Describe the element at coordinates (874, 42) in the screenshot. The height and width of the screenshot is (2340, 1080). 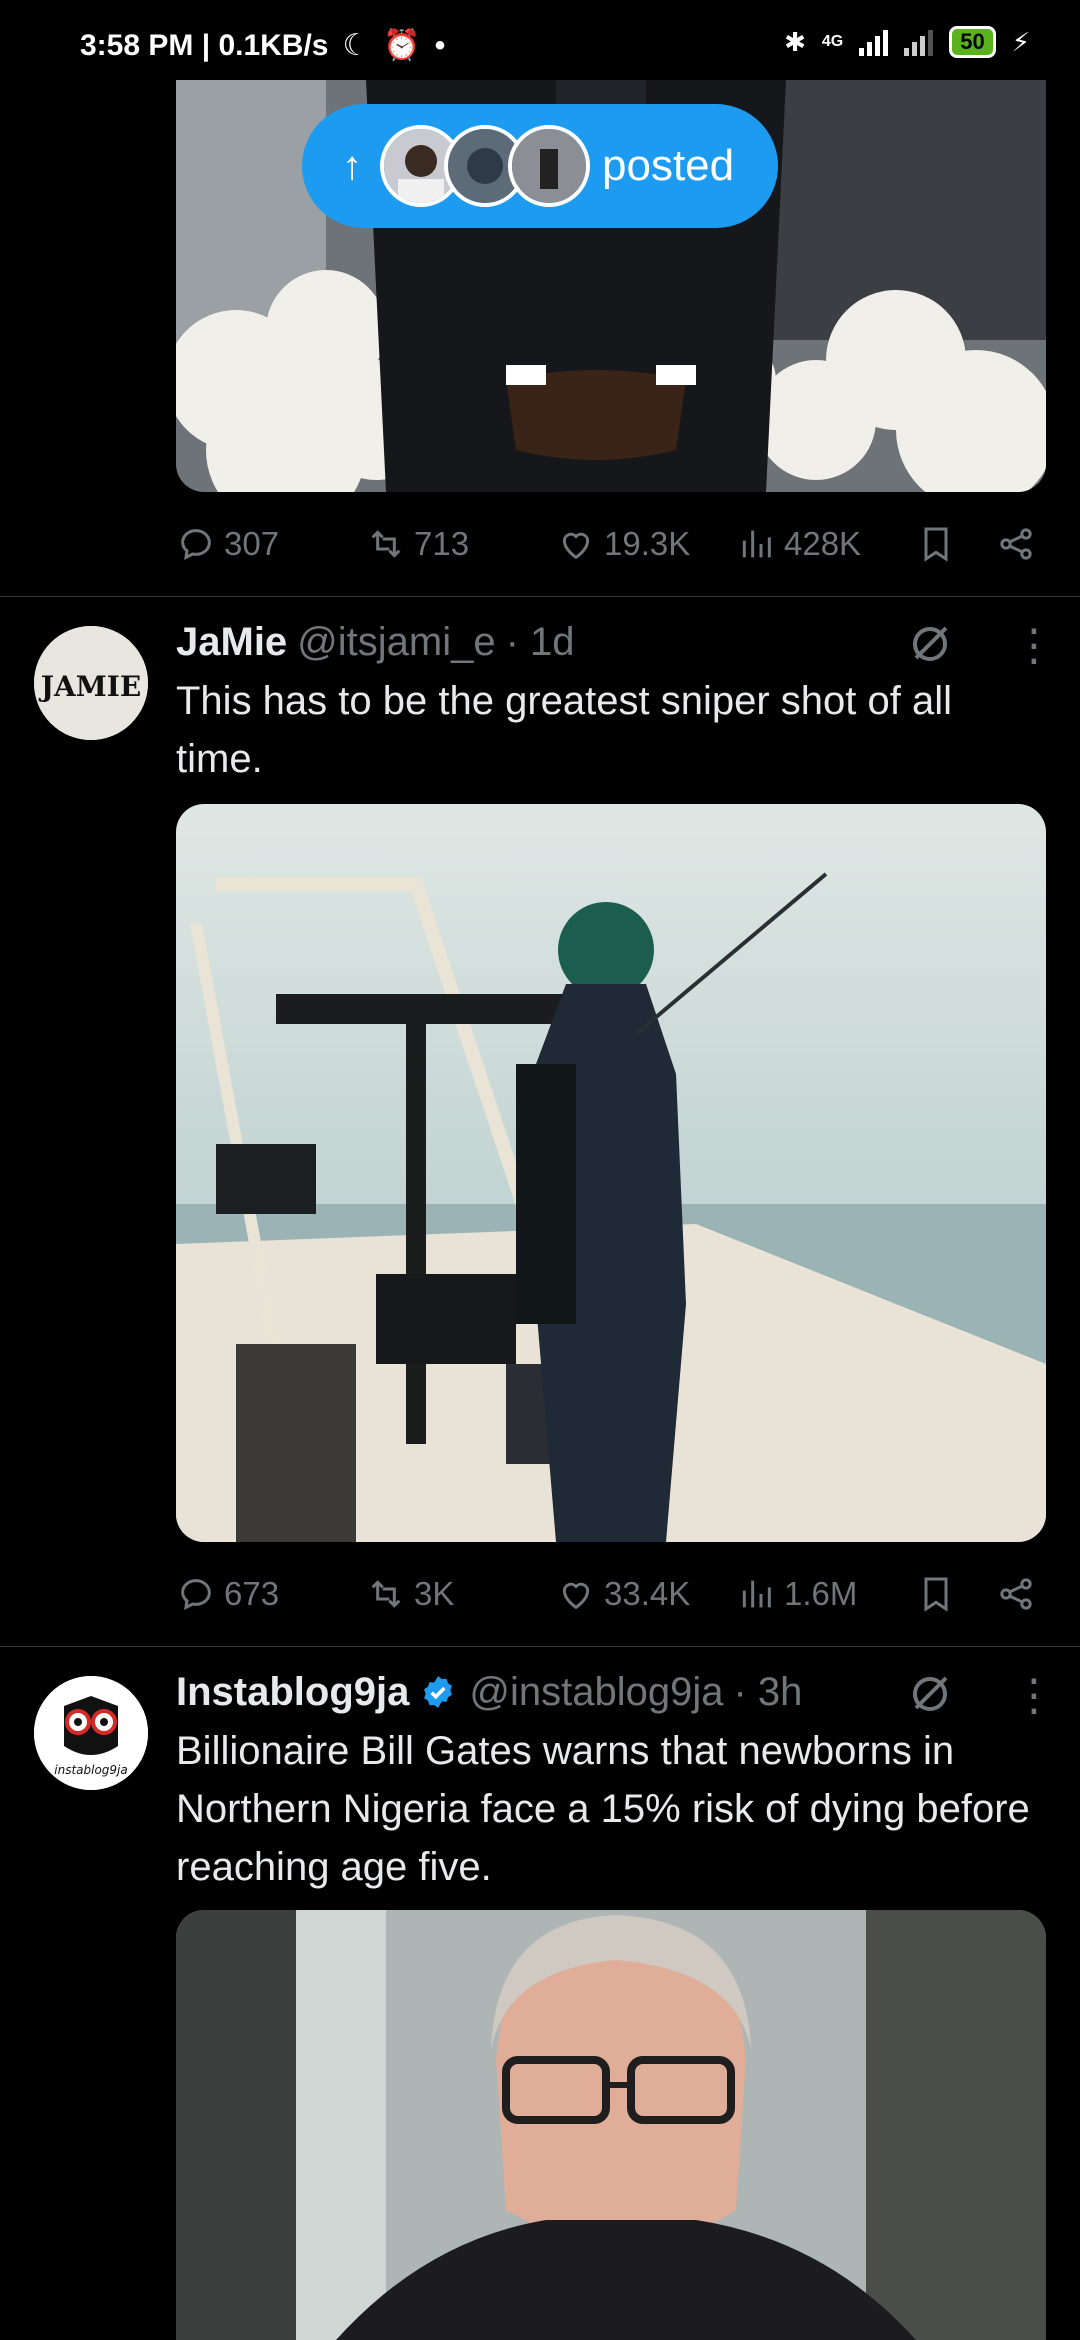
I see `signal-icon` at that location.